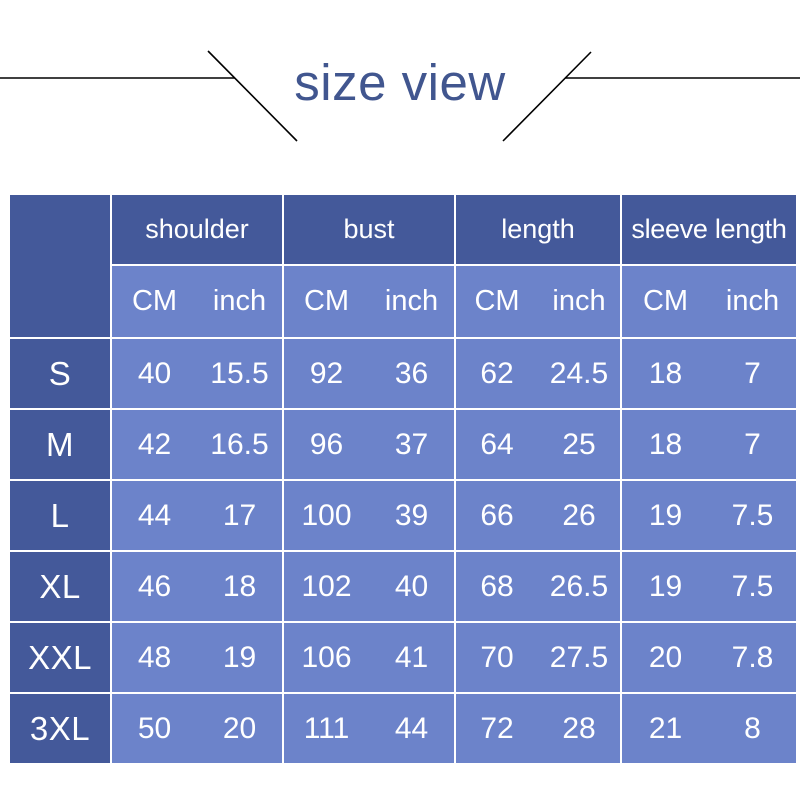 Image resolution: width=800 pixels, height=800 pixels. I want to click on value-inch: 8, so click(752, 728).